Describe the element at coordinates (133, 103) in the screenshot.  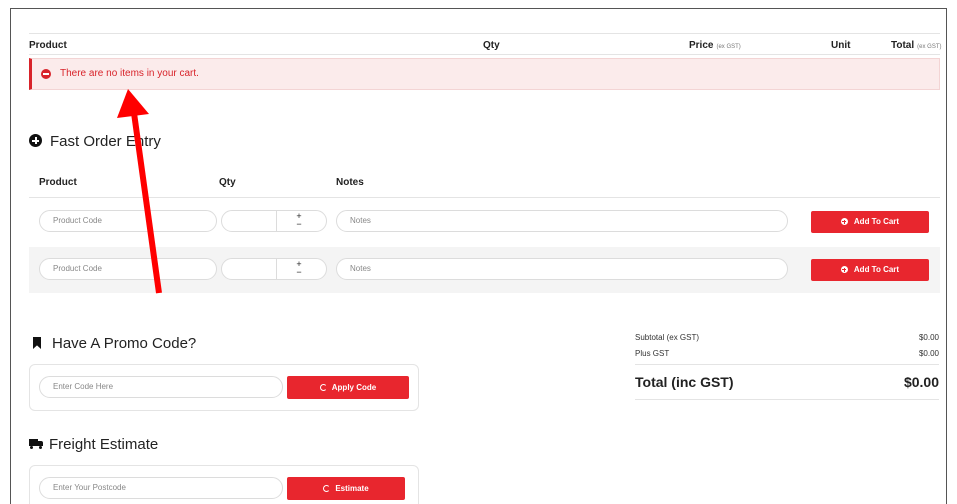
I see `arrow-head` at that location.